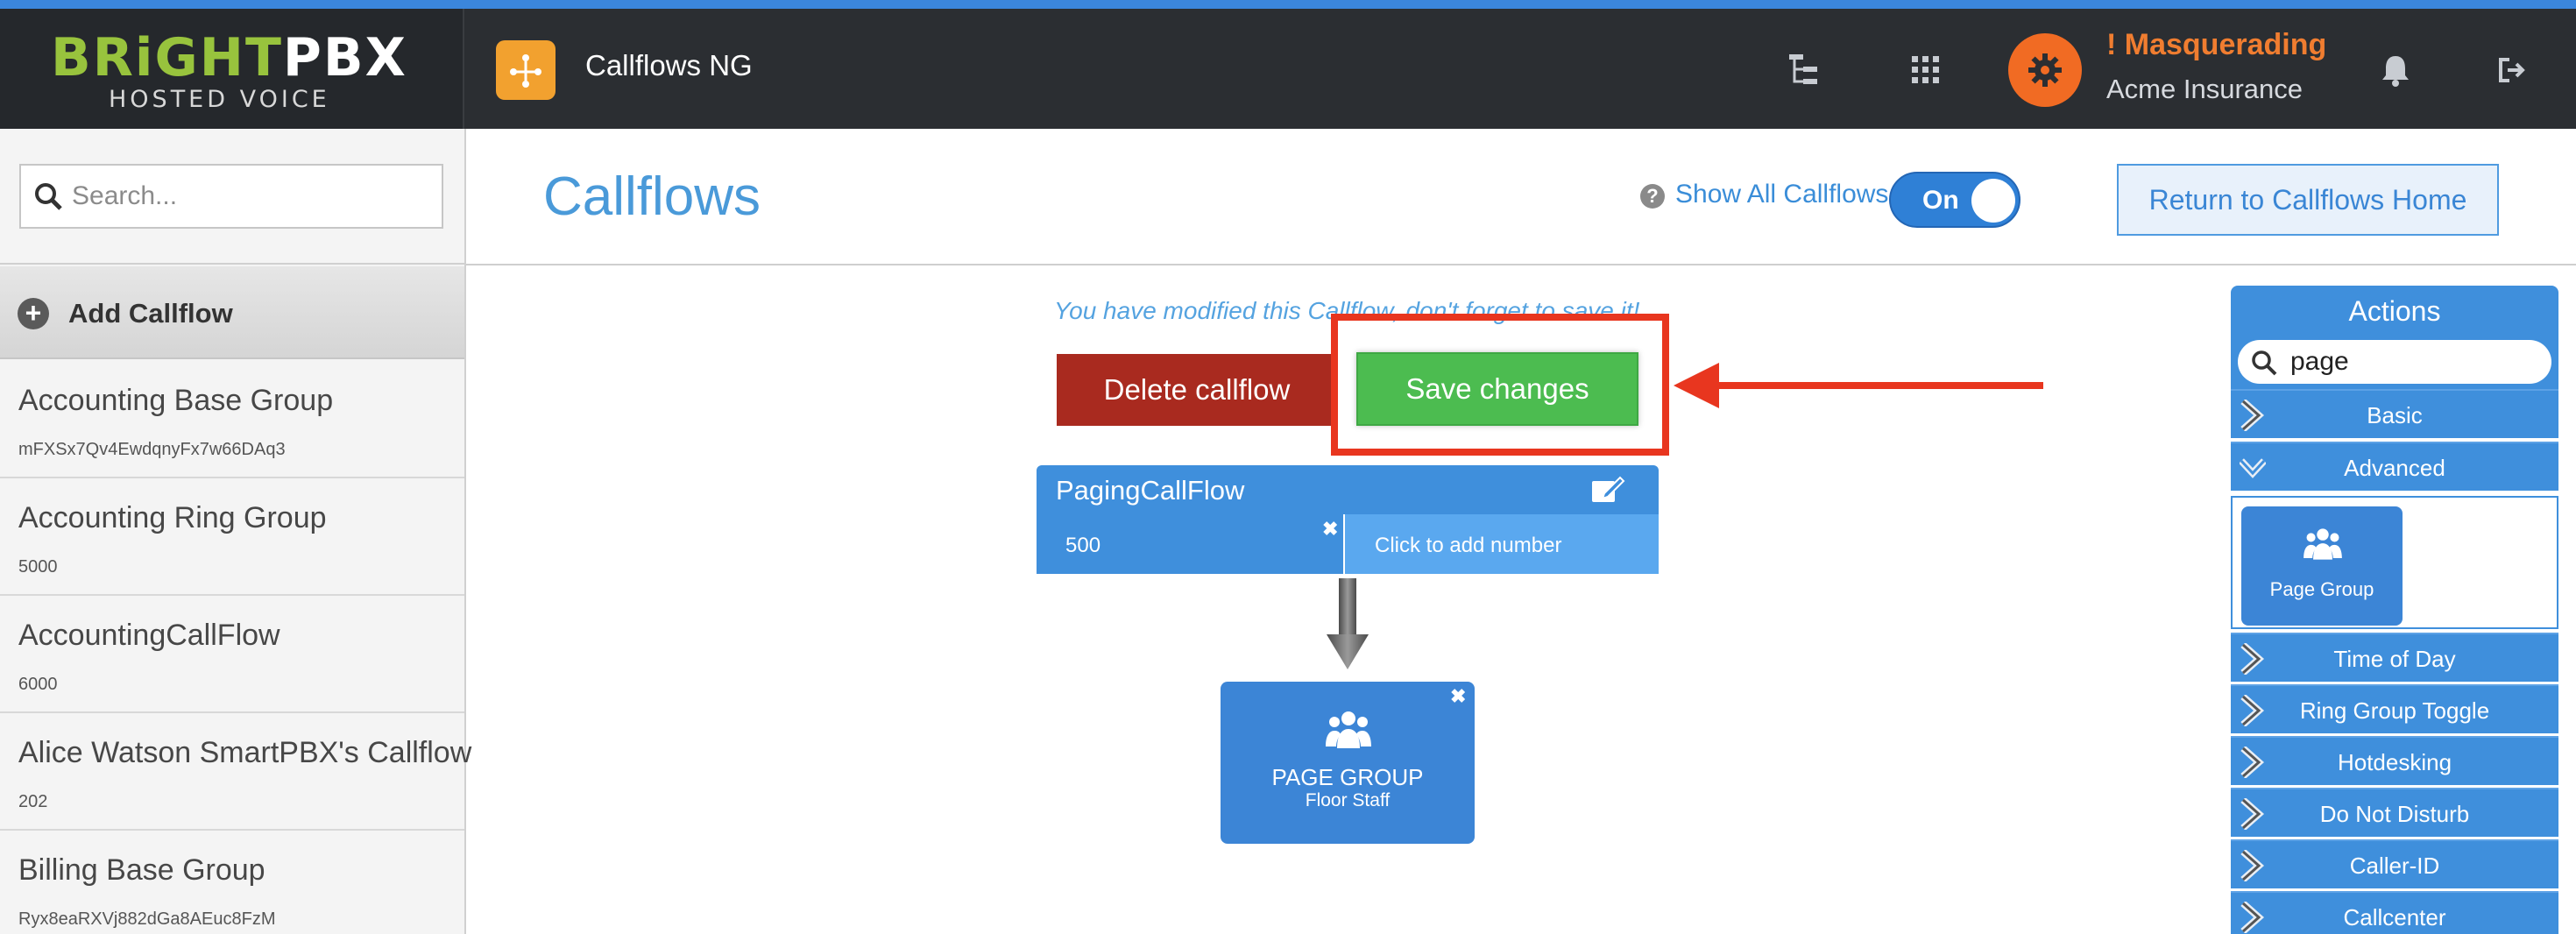 The width and height of the screenshot is (2576, 934). Describe the element at coordinates (38, 684) in the screenshot. I see `callflow-number: 6000` at that location.